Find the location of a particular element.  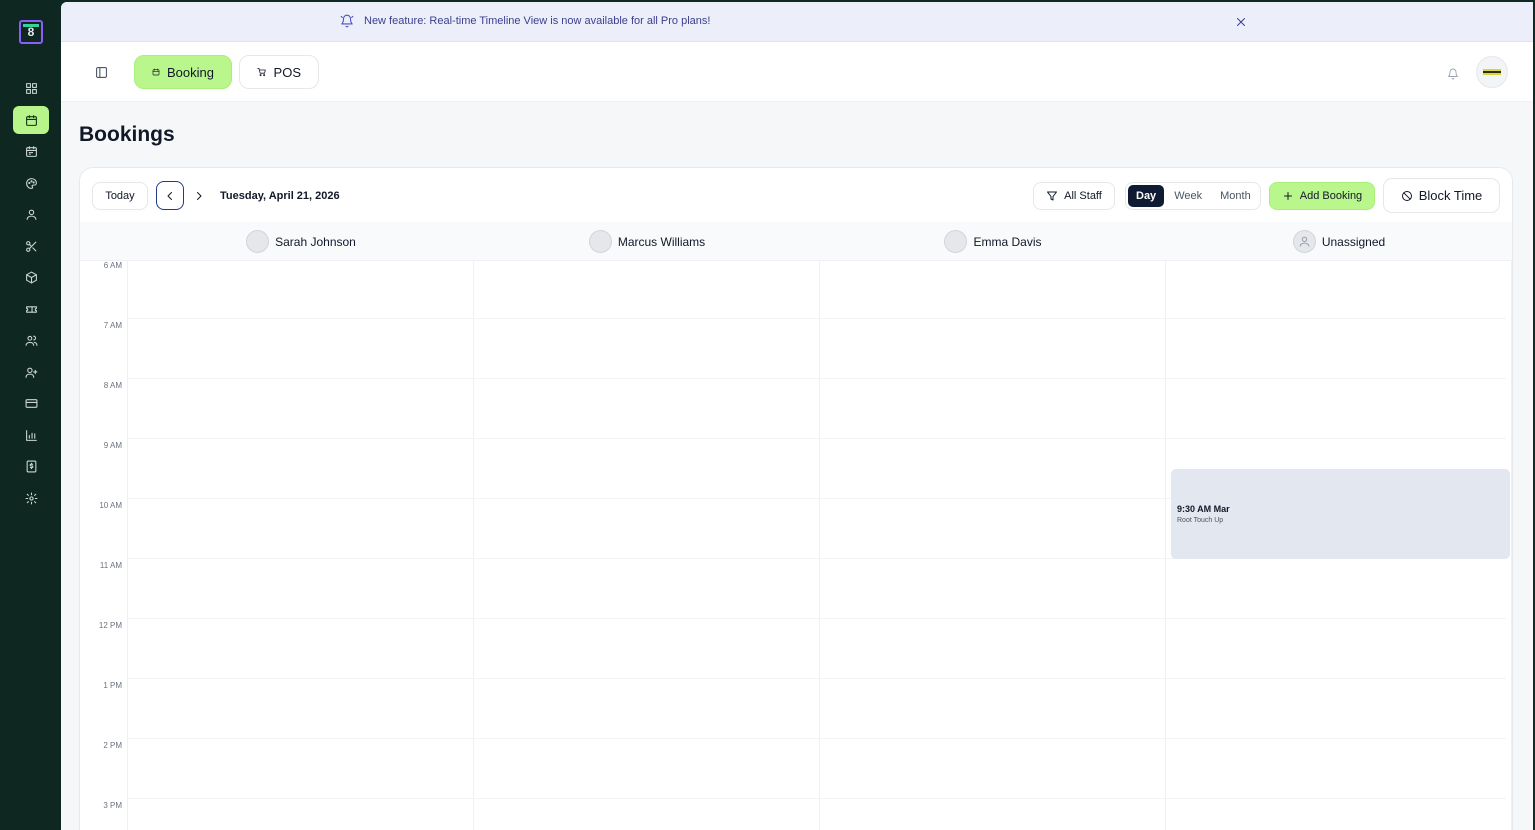

page-title: Bookings is located at coordinates (127, 134).